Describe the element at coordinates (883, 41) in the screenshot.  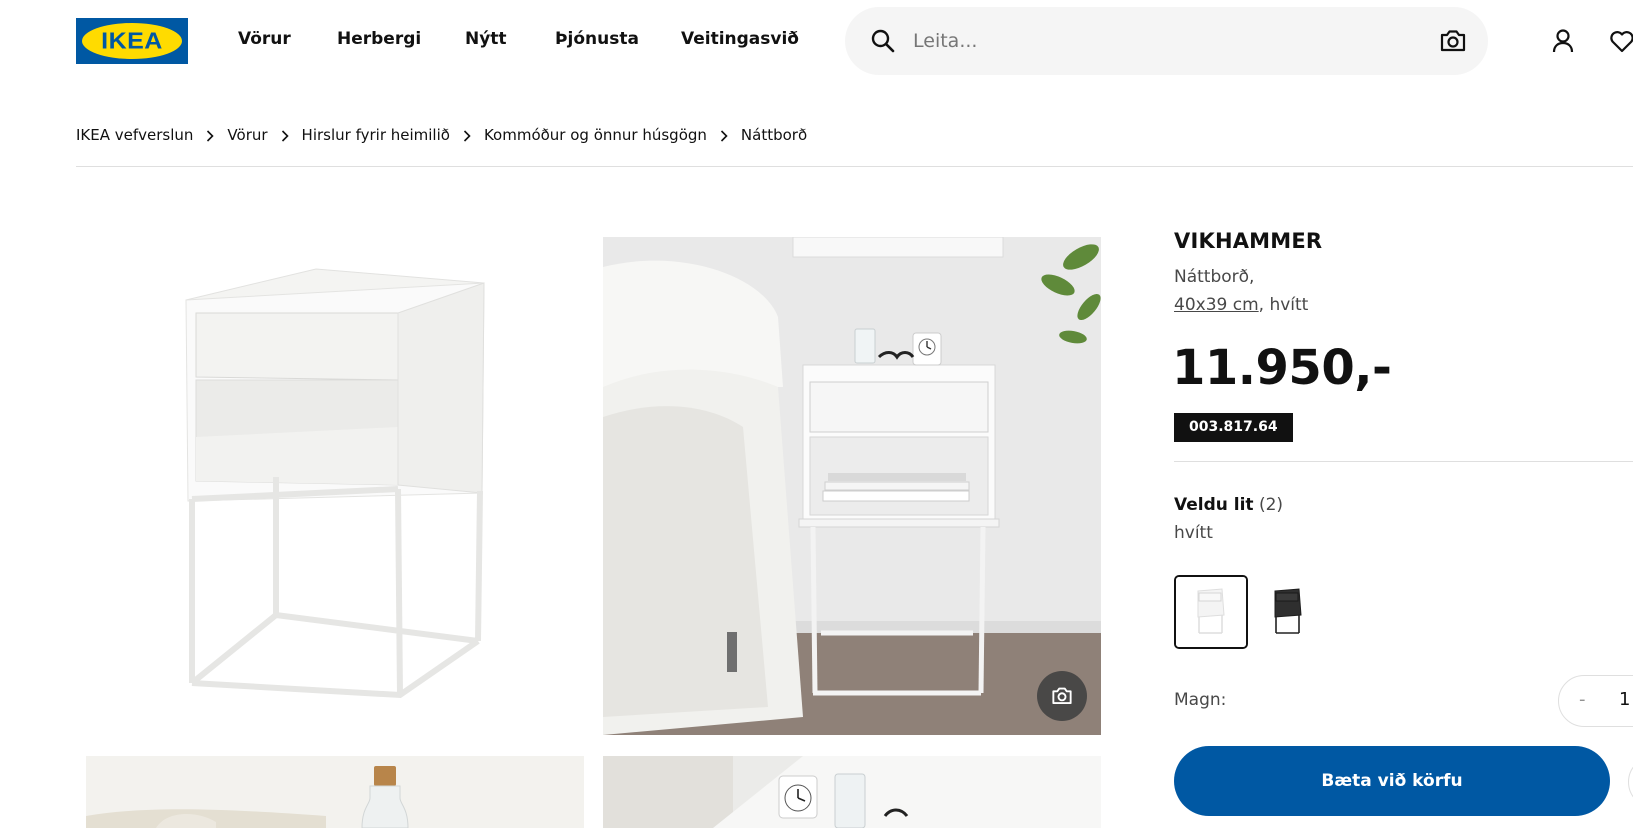
I see `search-icon` at that location.